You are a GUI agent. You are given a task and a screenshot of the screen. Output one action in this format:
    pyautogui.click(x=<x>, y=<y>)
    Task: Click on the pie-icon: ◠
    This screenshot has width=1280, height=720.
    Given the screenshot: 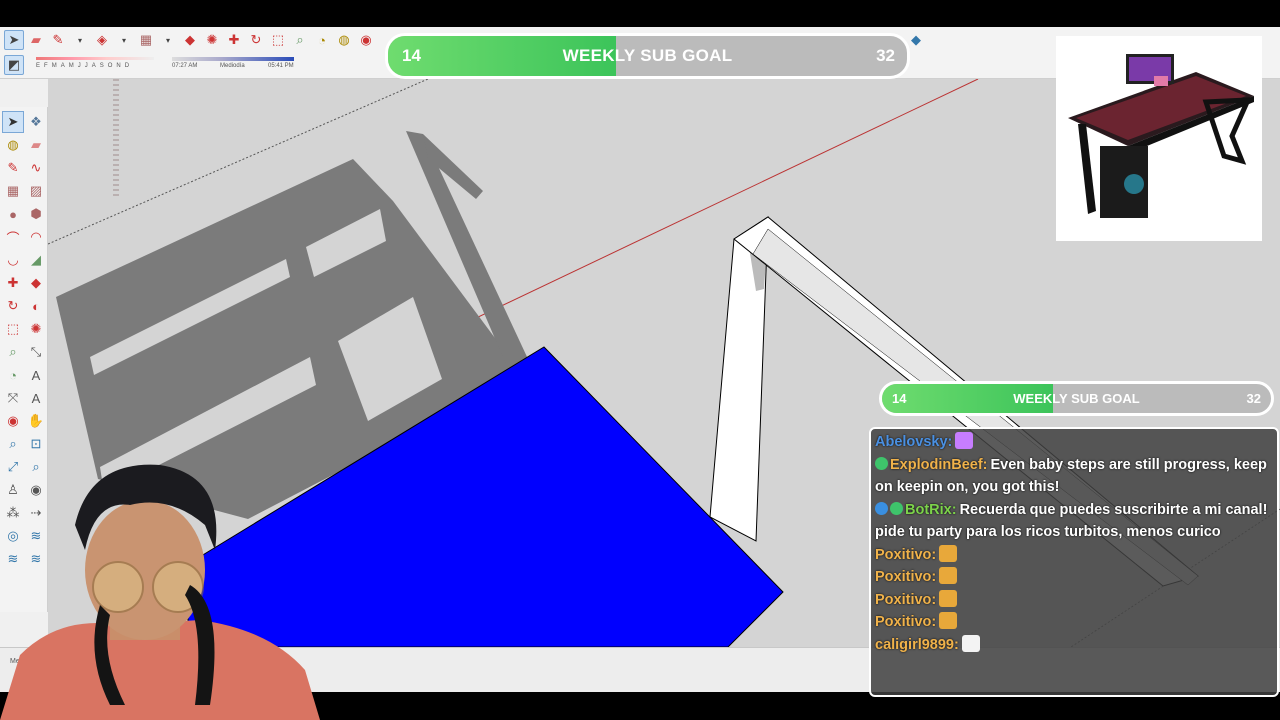 What is the action you would take?
    pyautogui.click(x=36, y=237)
    